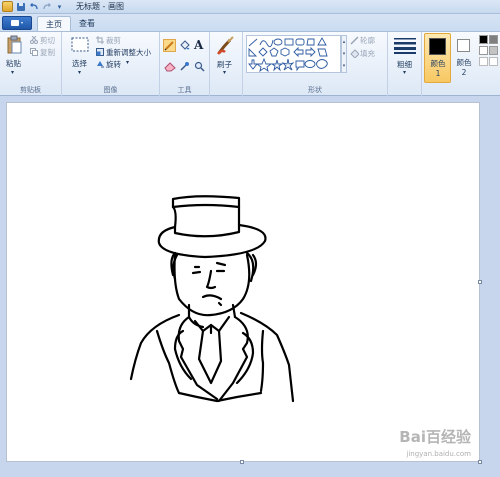 This screenshot has height=477, width=500. I want to click on color-palette, so click(488, 64).